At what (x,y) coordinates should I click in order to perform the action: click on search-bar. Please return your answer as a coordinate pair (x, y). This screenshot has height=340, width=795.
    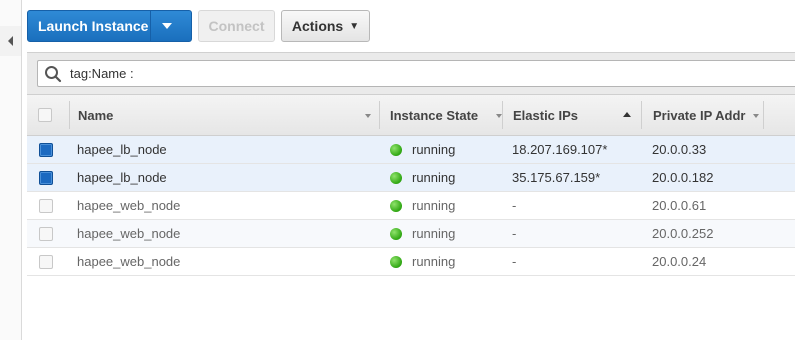
    Looking at the image, I should click on (411, 73).